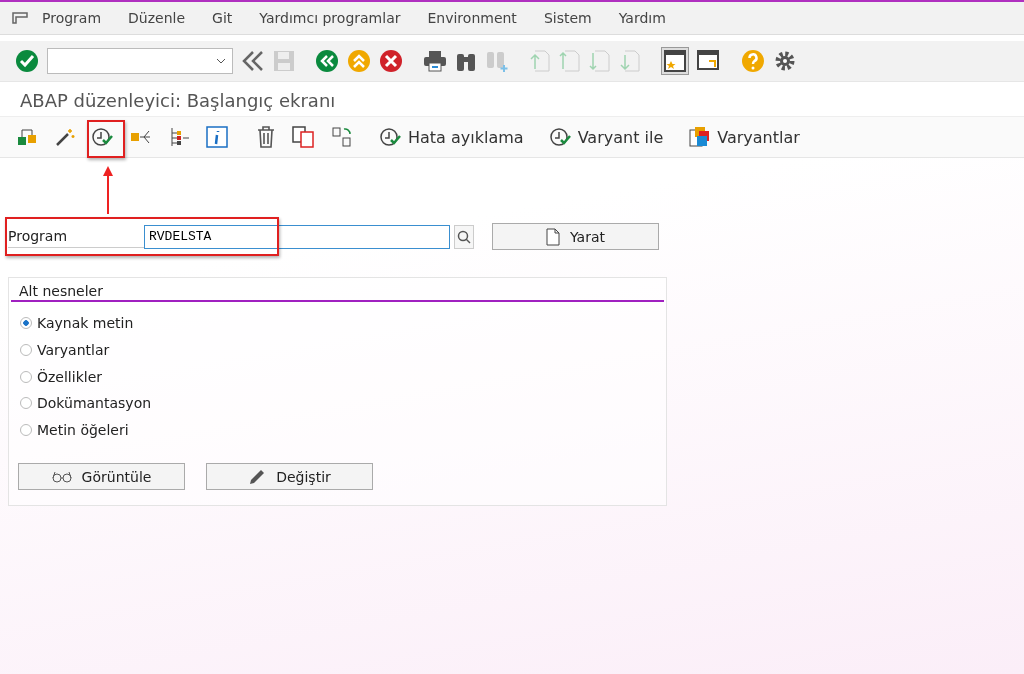 Image resolution: width=1024 pixels, height=674 pixels. Describe the element at coordinates (108, 190) in the screenshot. I see `annotation-arrow` at that location.